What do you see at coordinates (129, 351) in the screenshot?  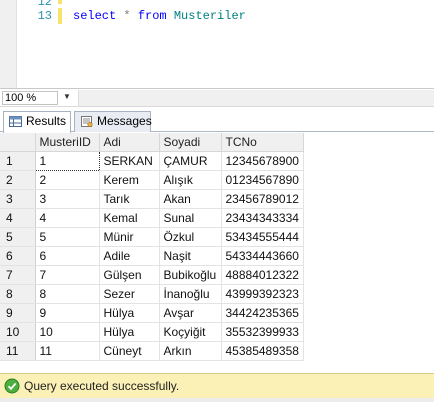 I see `cell-adi: Cüneyt` at bounding box center [129, 351].